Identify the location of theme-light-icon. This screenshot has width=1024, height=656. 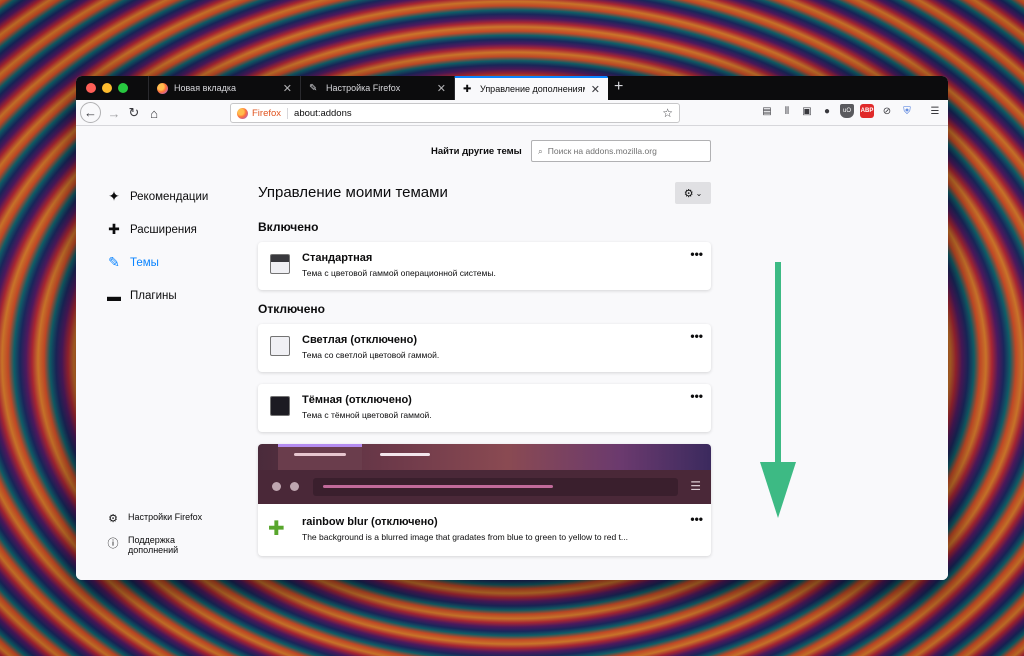
(280, 346).